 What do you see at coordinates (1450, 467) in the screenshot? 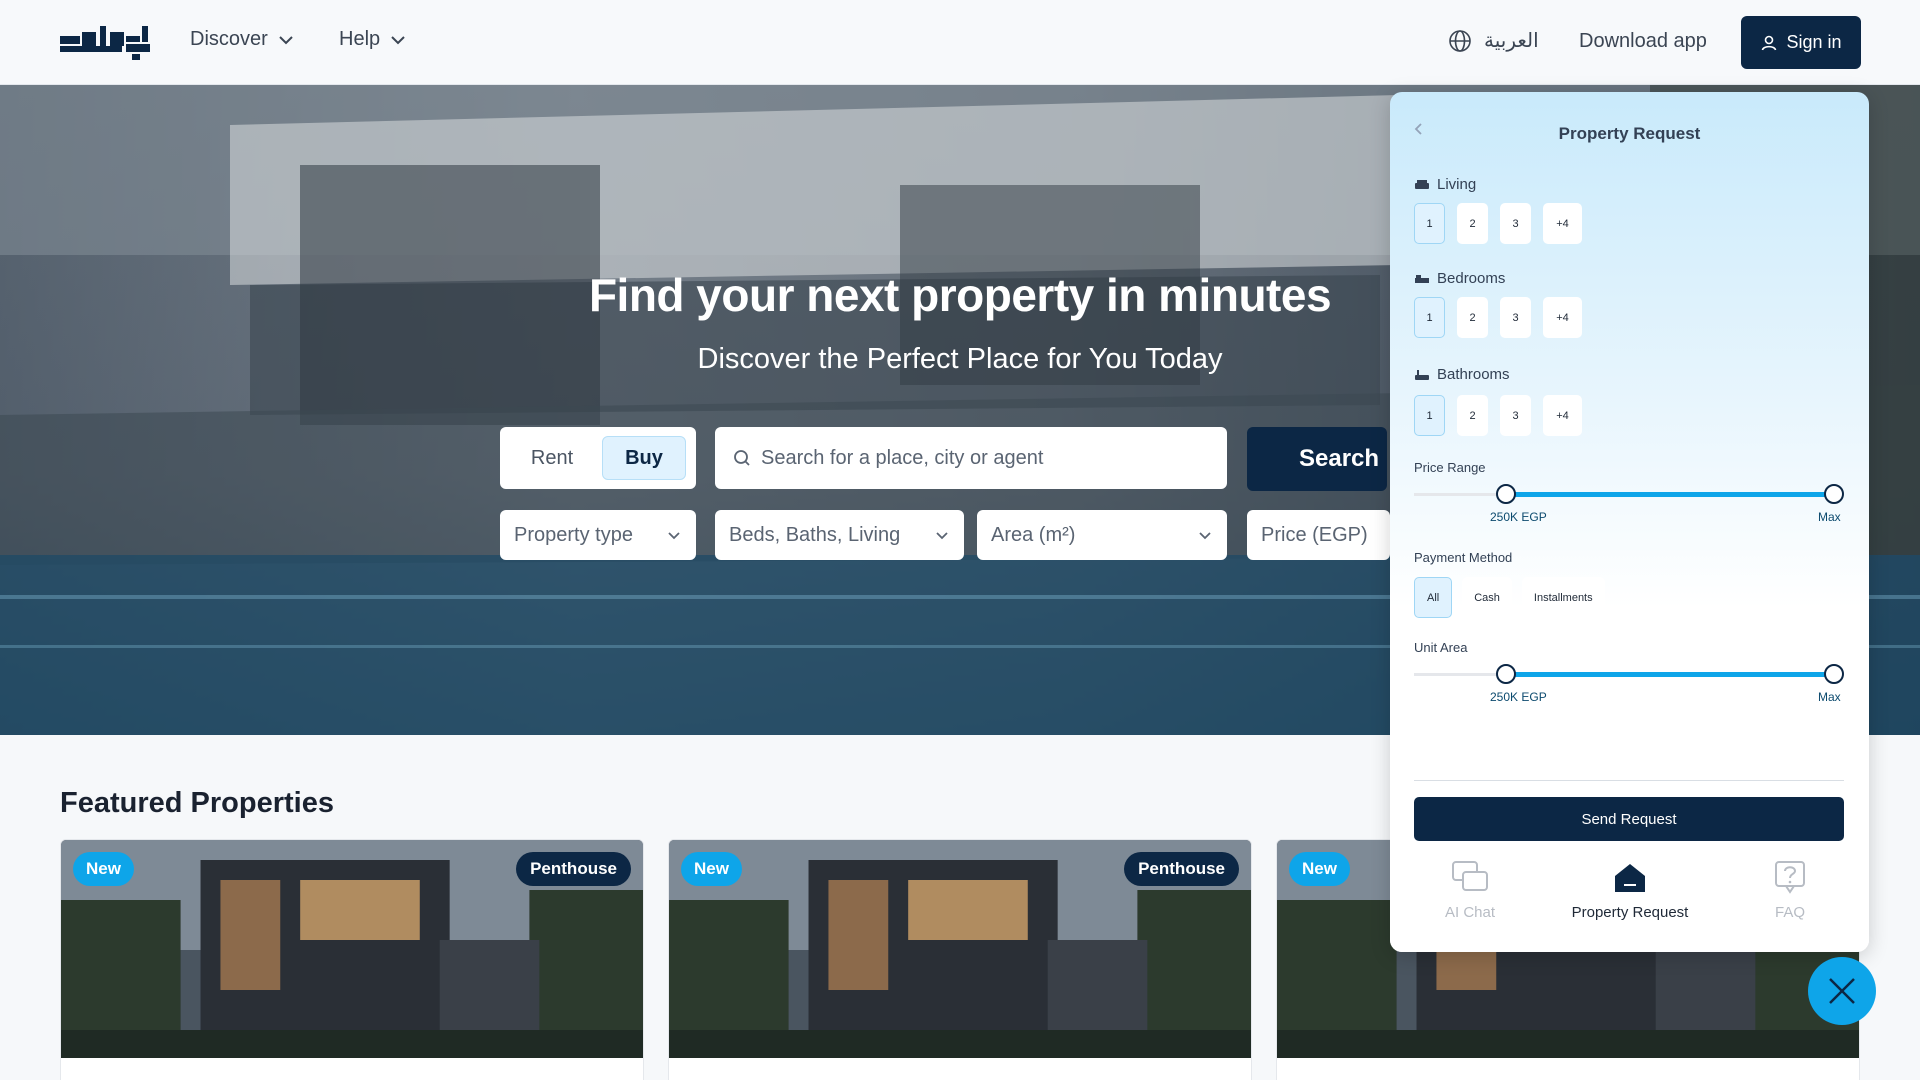
I see `price-range-label: Price Range` at bounding box center [1450, 467].